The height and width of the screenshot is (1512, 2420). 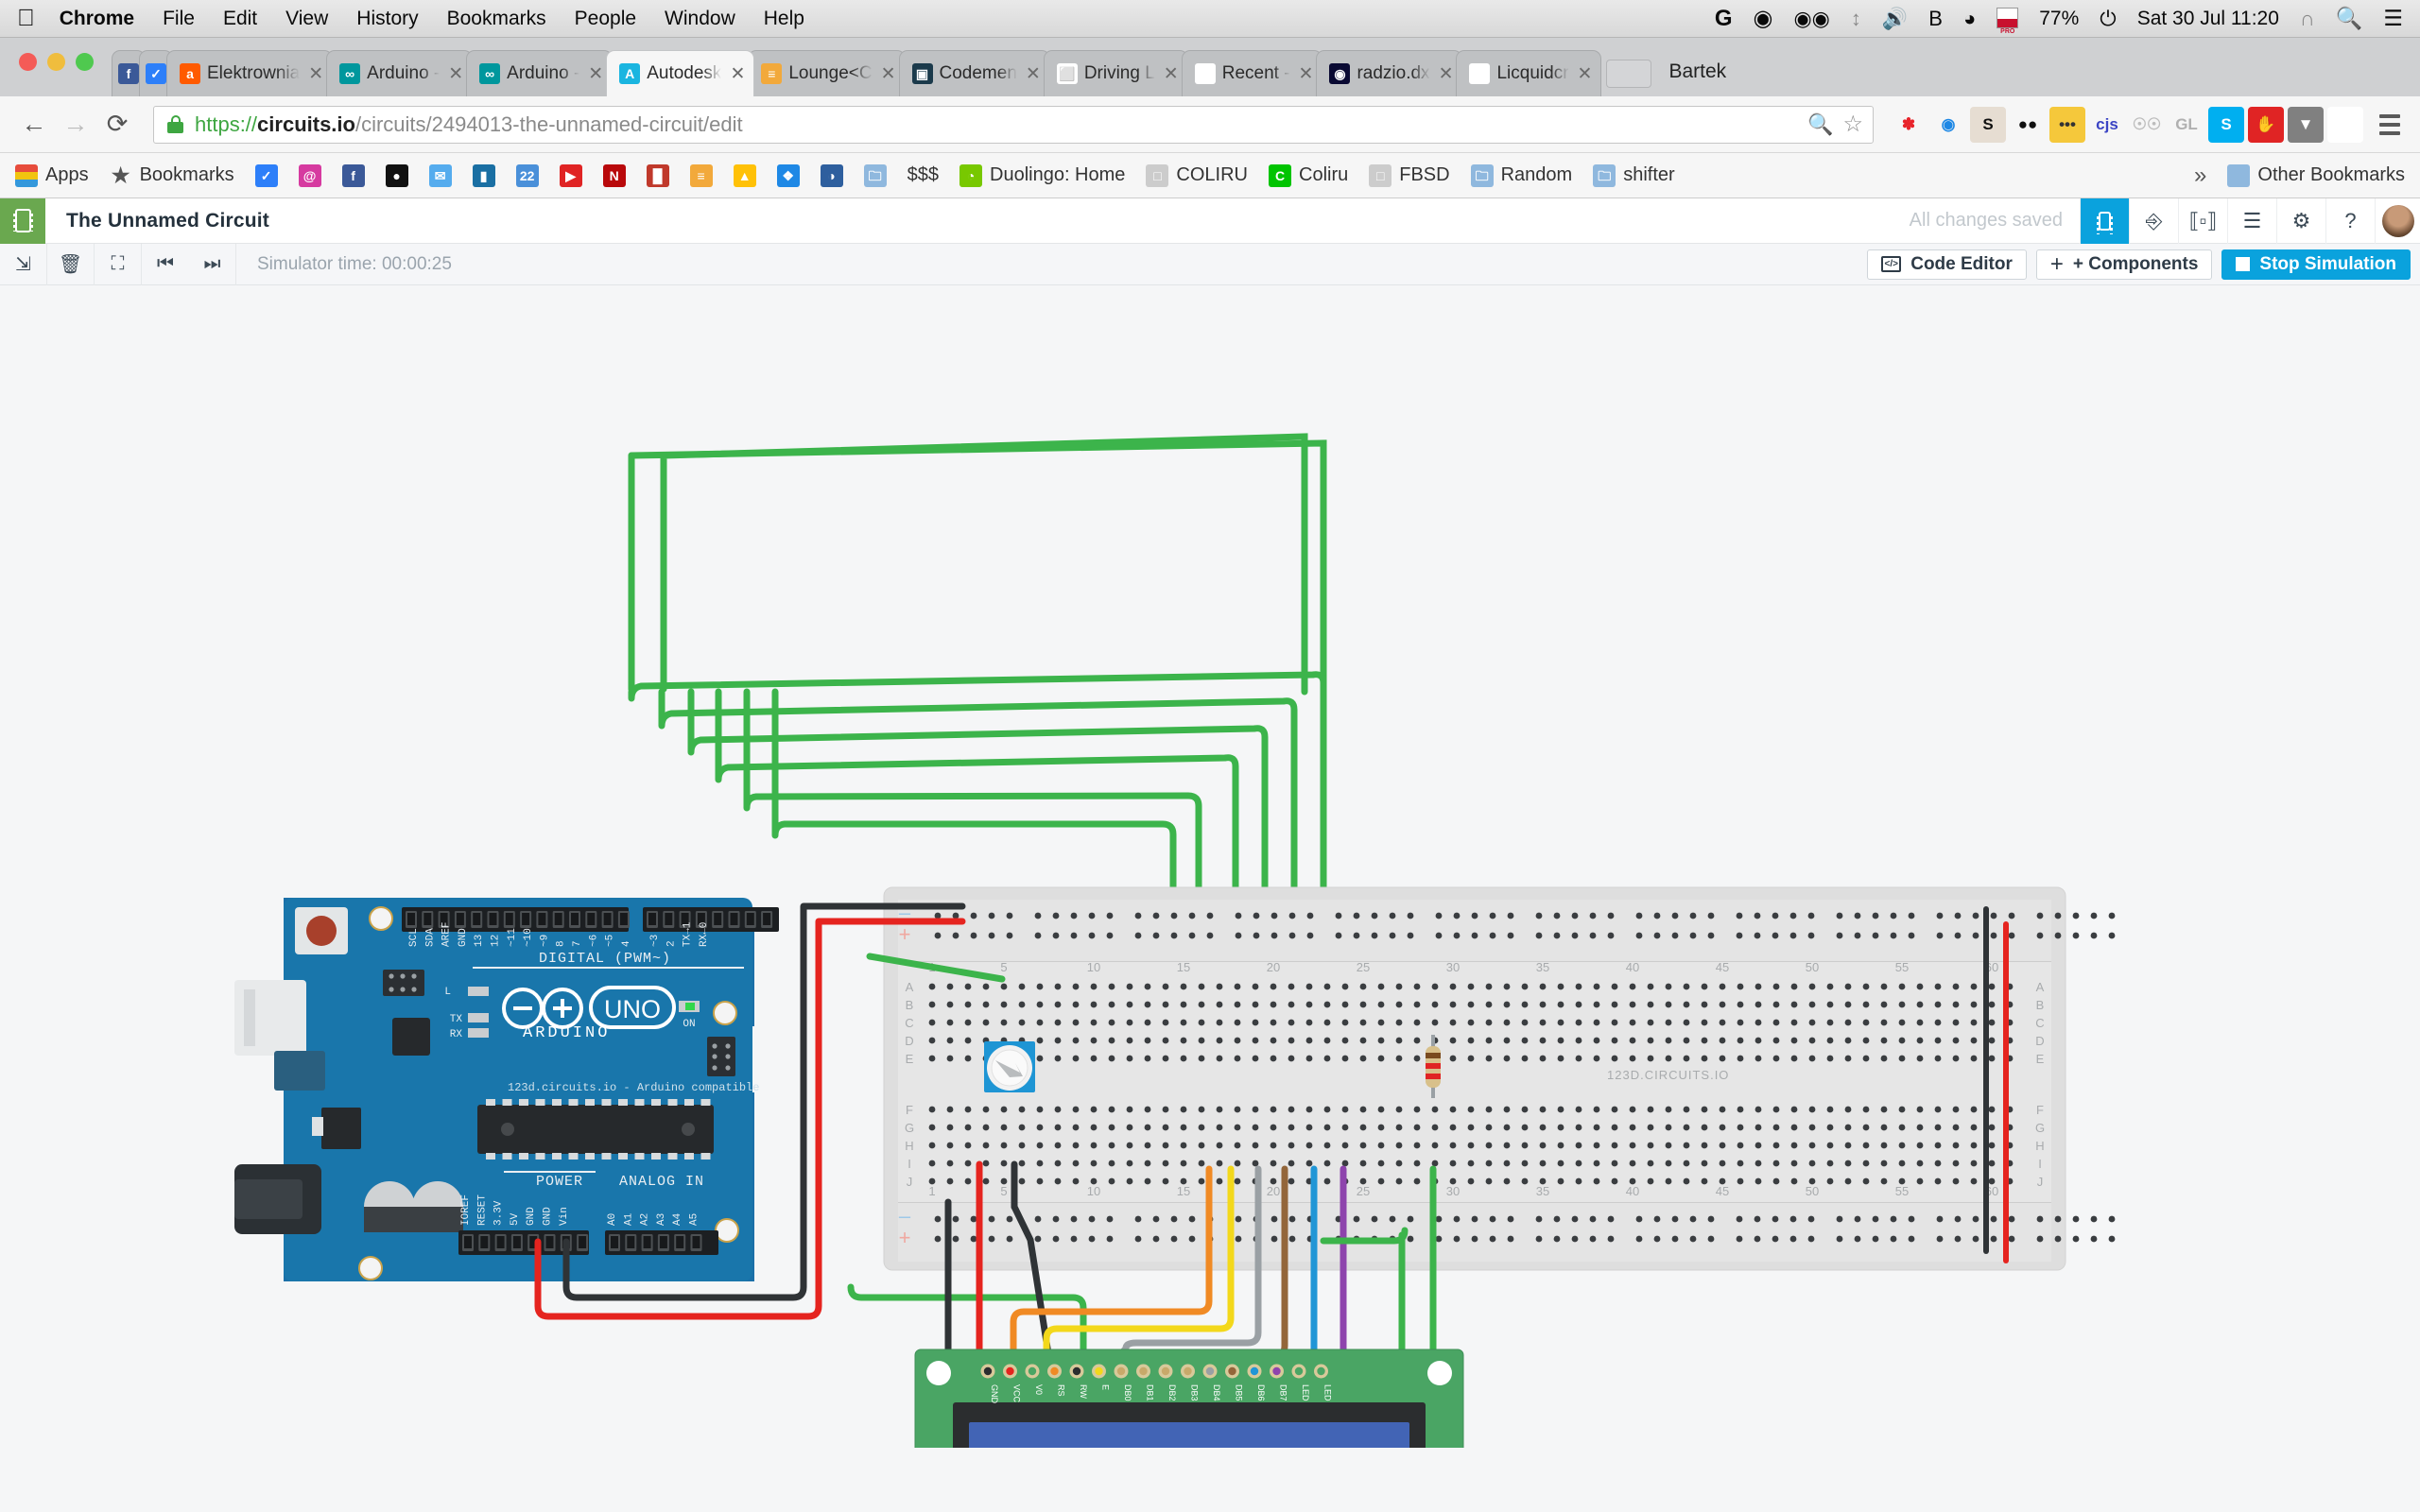 What do you see at coordinates (1529, 73) in the screenshot?
I see `browser-tab-11: G Licquidcr ✕` at bounding box center [1529, 73].